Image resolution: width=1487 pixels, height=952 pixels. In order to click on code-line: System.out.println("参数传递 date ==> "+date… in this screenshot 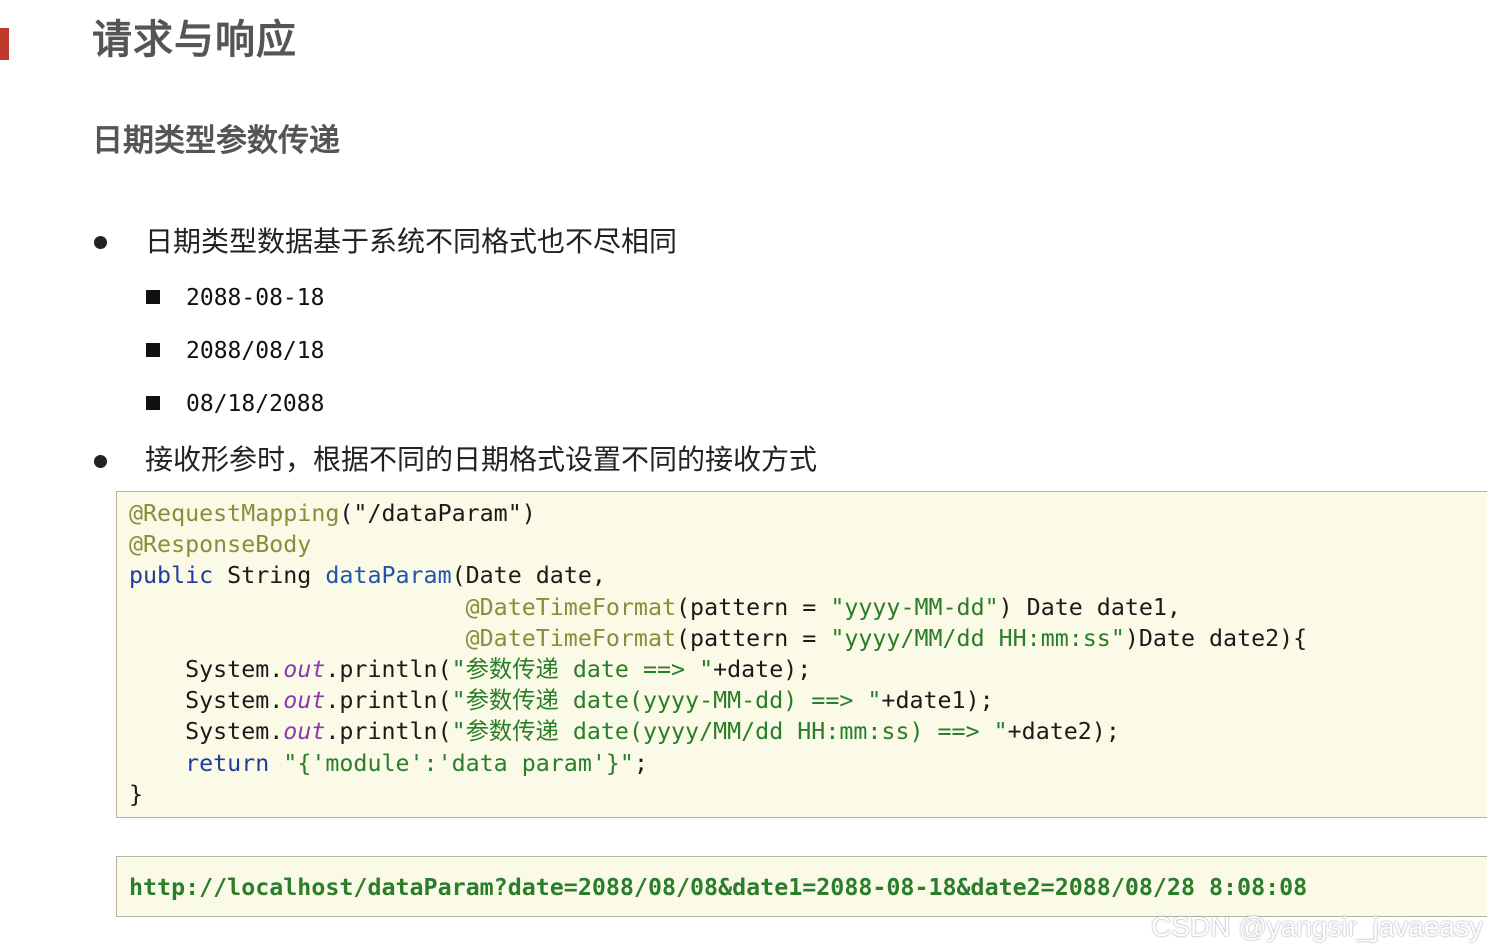, I will do `click(718, 669)`.